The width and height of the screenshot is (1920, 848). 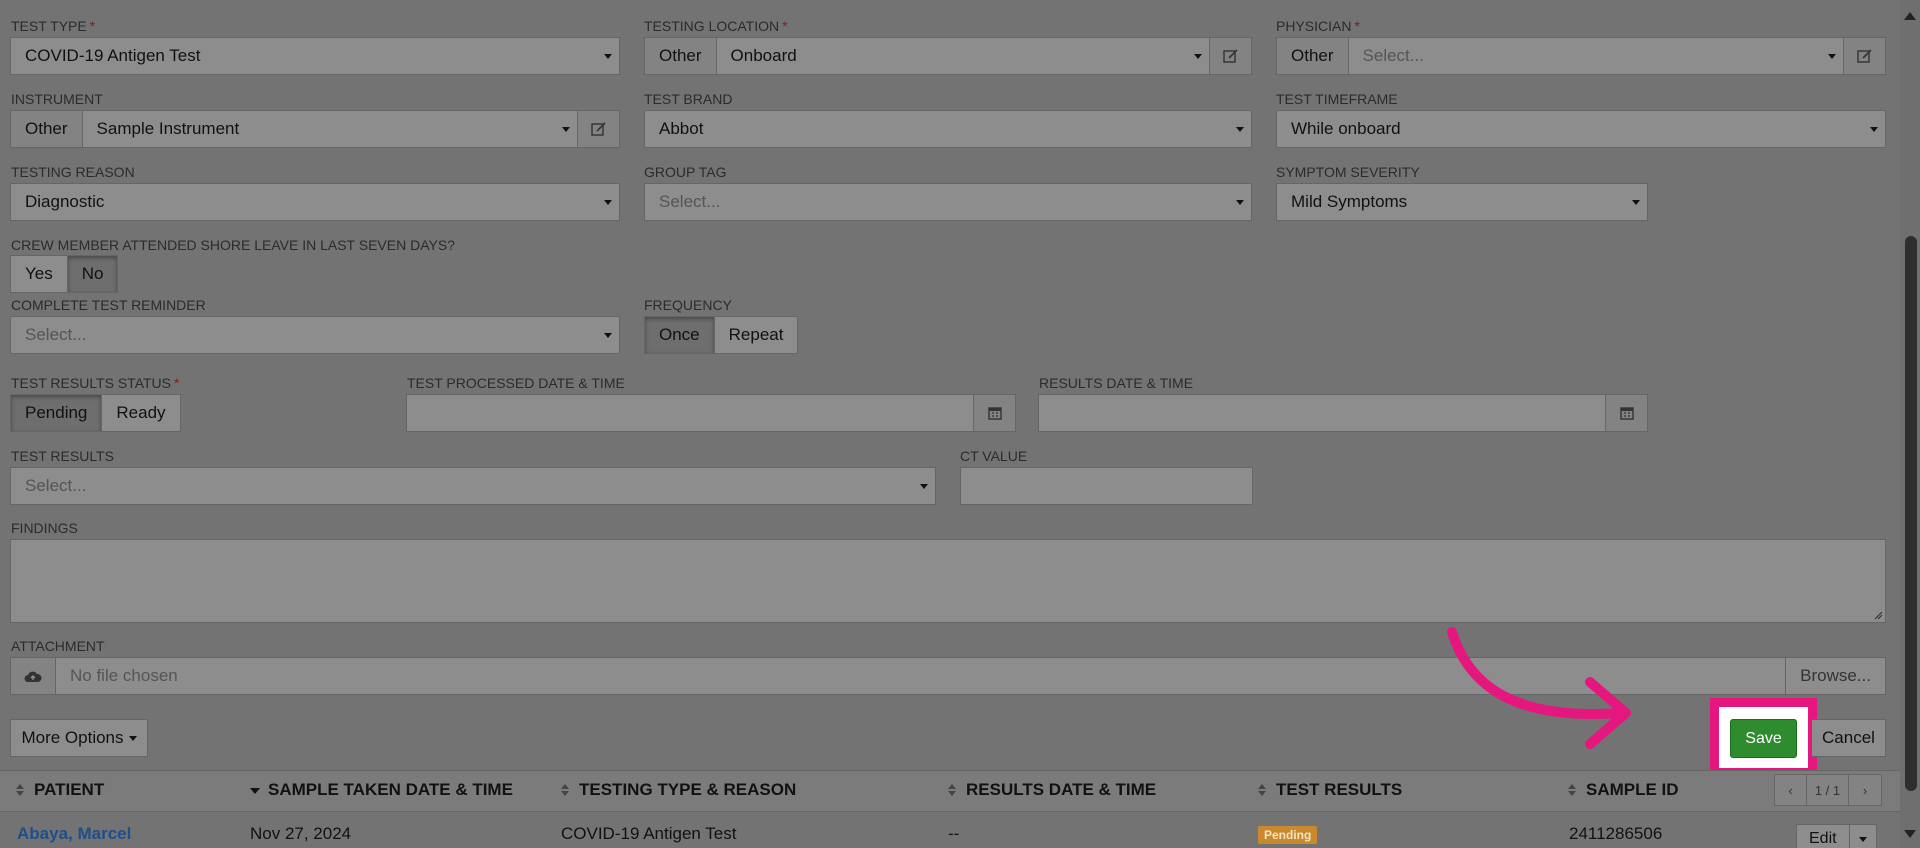 I want to click on test-processed-datetime-value, so click(x=690, y=413).